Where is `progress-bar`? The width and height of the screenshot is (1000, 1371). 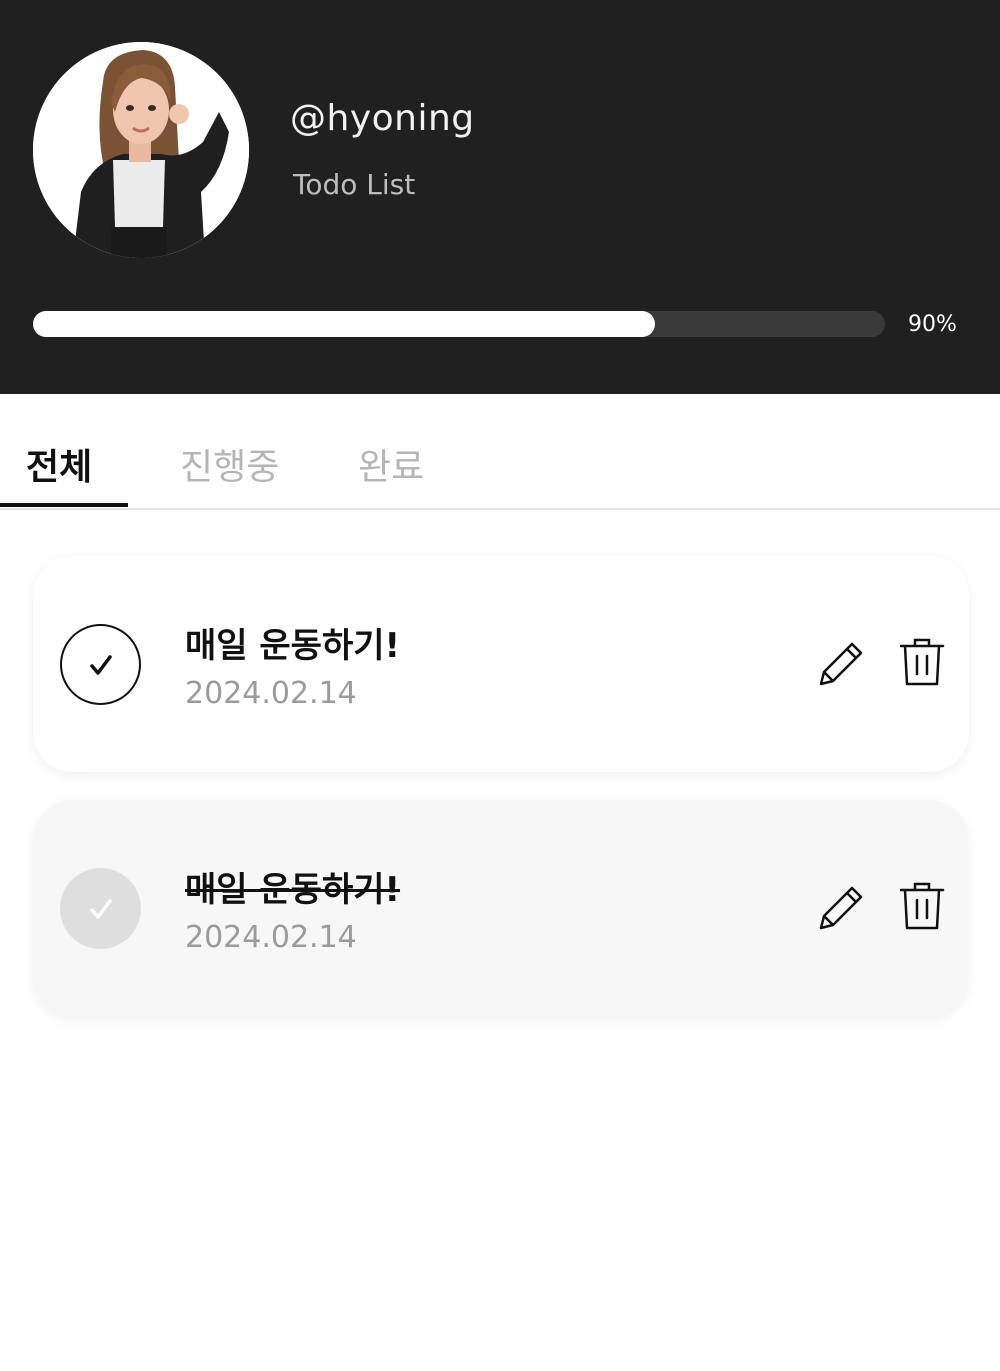 progress-bar is located at coordinates (459, 324).